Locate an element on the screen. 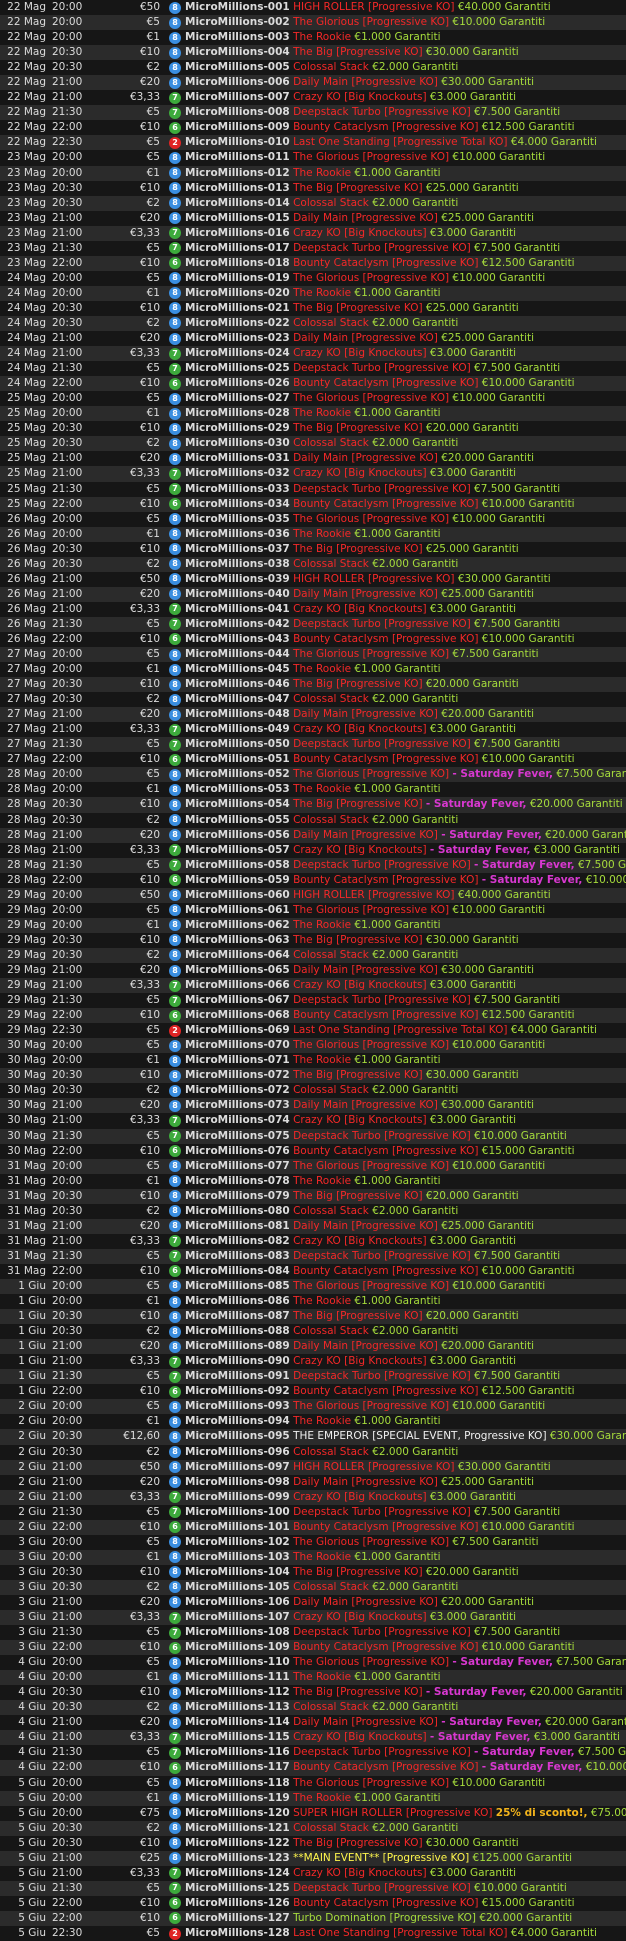 Image resolution: width=626 pixels, height=1941 pixels. tournament-code: MicroMillions-047 is located at coordinates (237, 699).